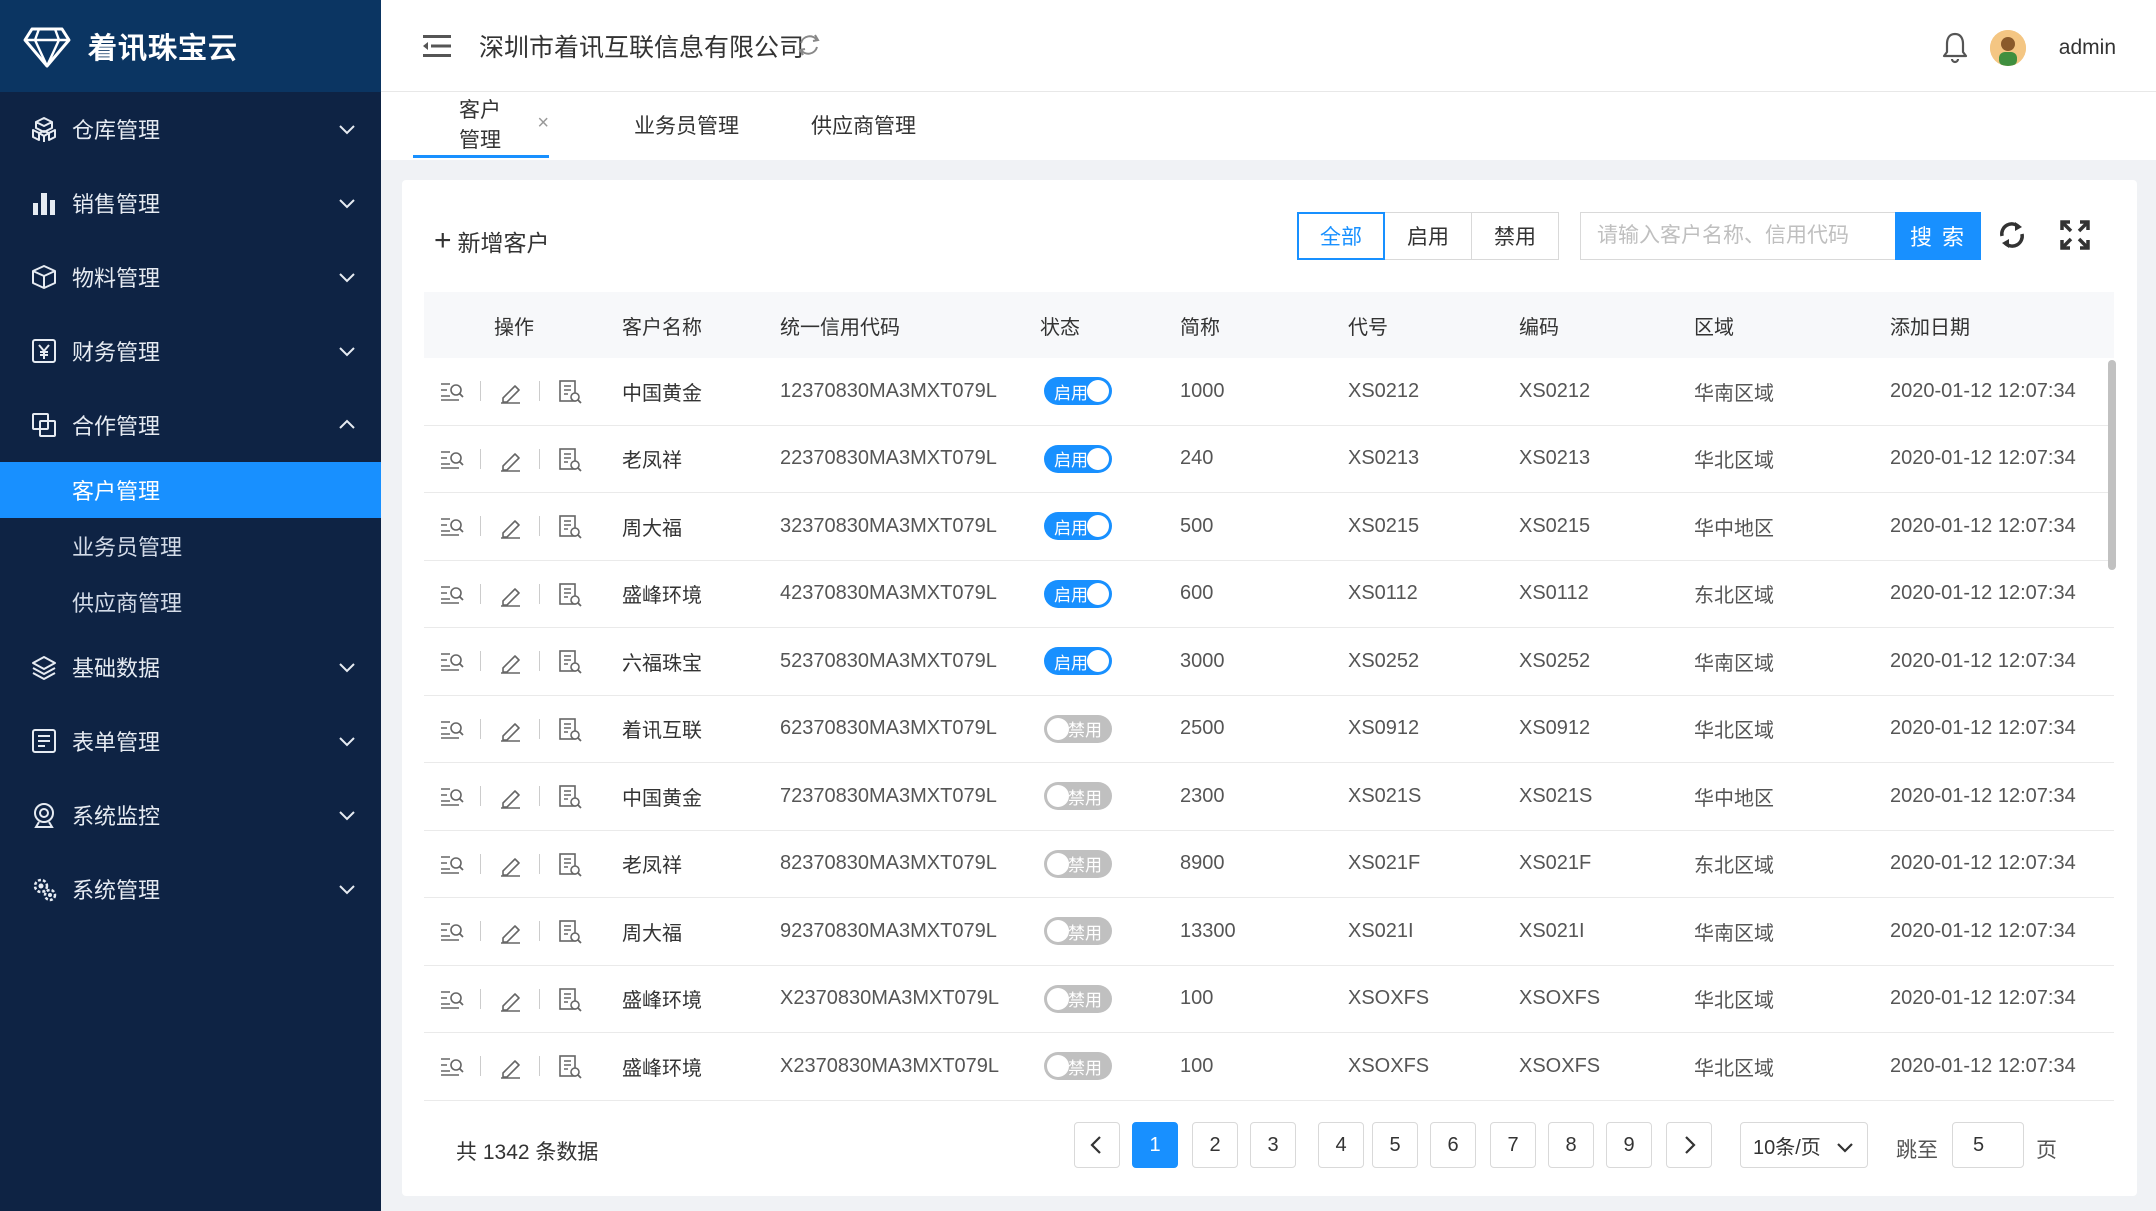 The image size is (2156, 1211). What do you see at coordinates (2075, 235) in the screenshot?
I see `fullscreen-icon` at bounding box center [2075, 235].